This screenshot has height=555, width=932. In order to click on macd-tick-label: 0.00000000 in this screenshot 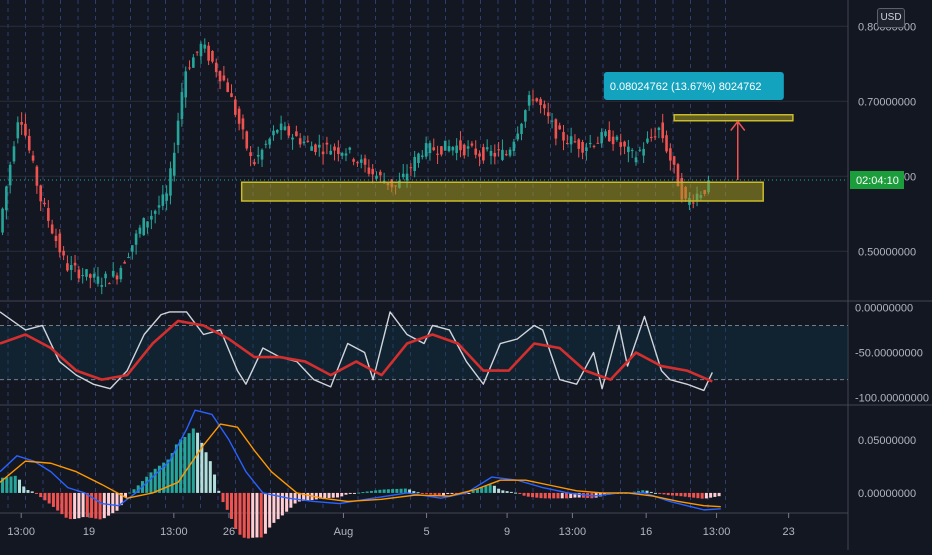, I will do `click(887, 494)`.